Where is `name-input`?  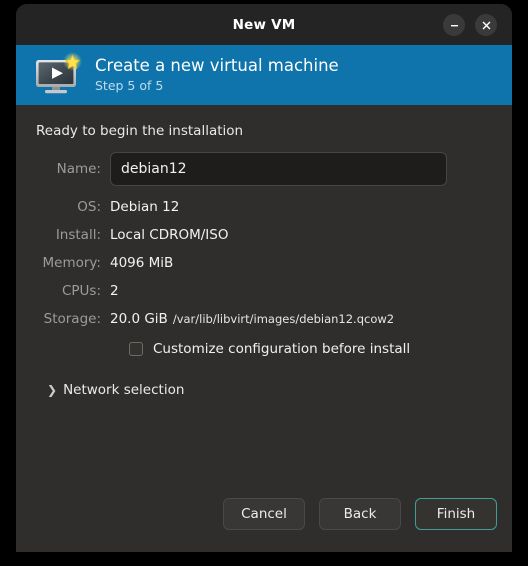 name-input is located at coordinates (278, 169).